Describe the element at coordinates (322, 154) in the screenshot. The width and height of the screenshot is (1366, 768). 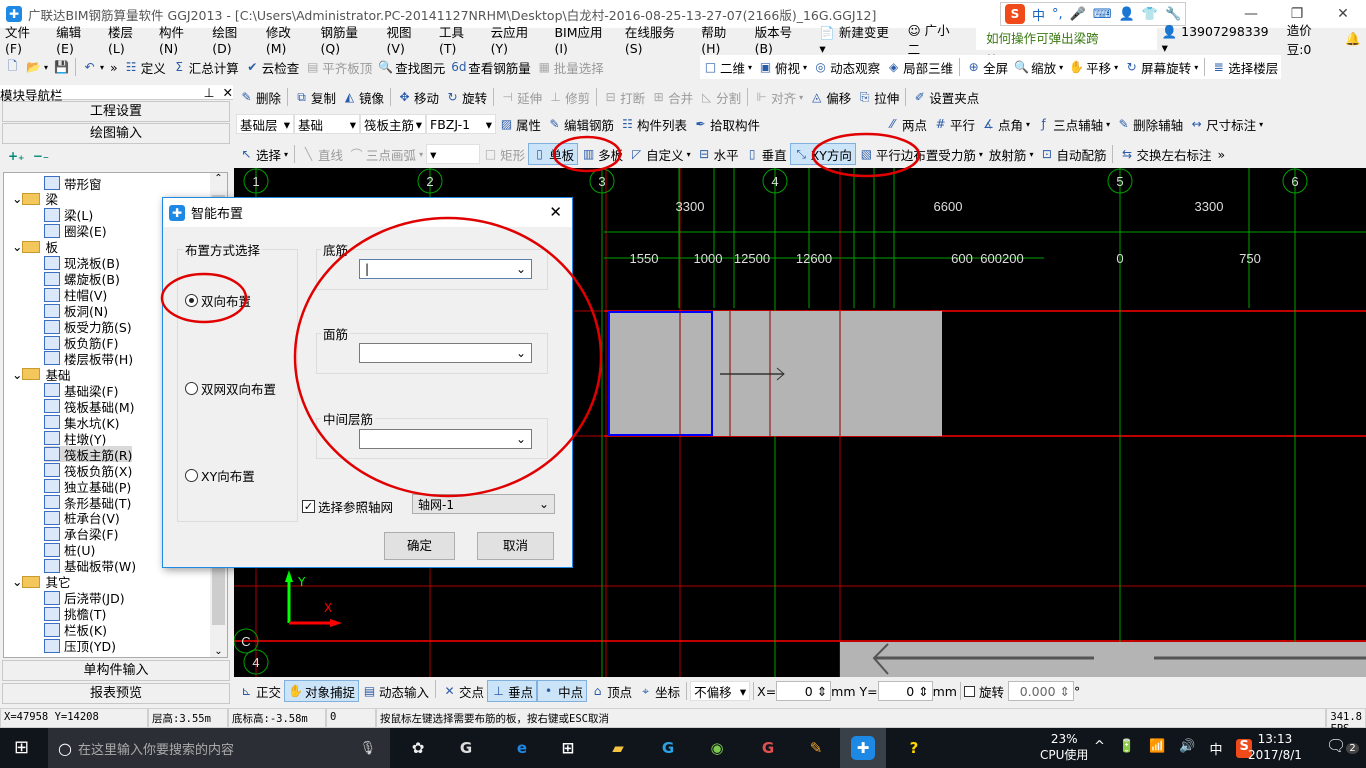
I see `toolbar-button-直线: ╲ 直线` at that location.